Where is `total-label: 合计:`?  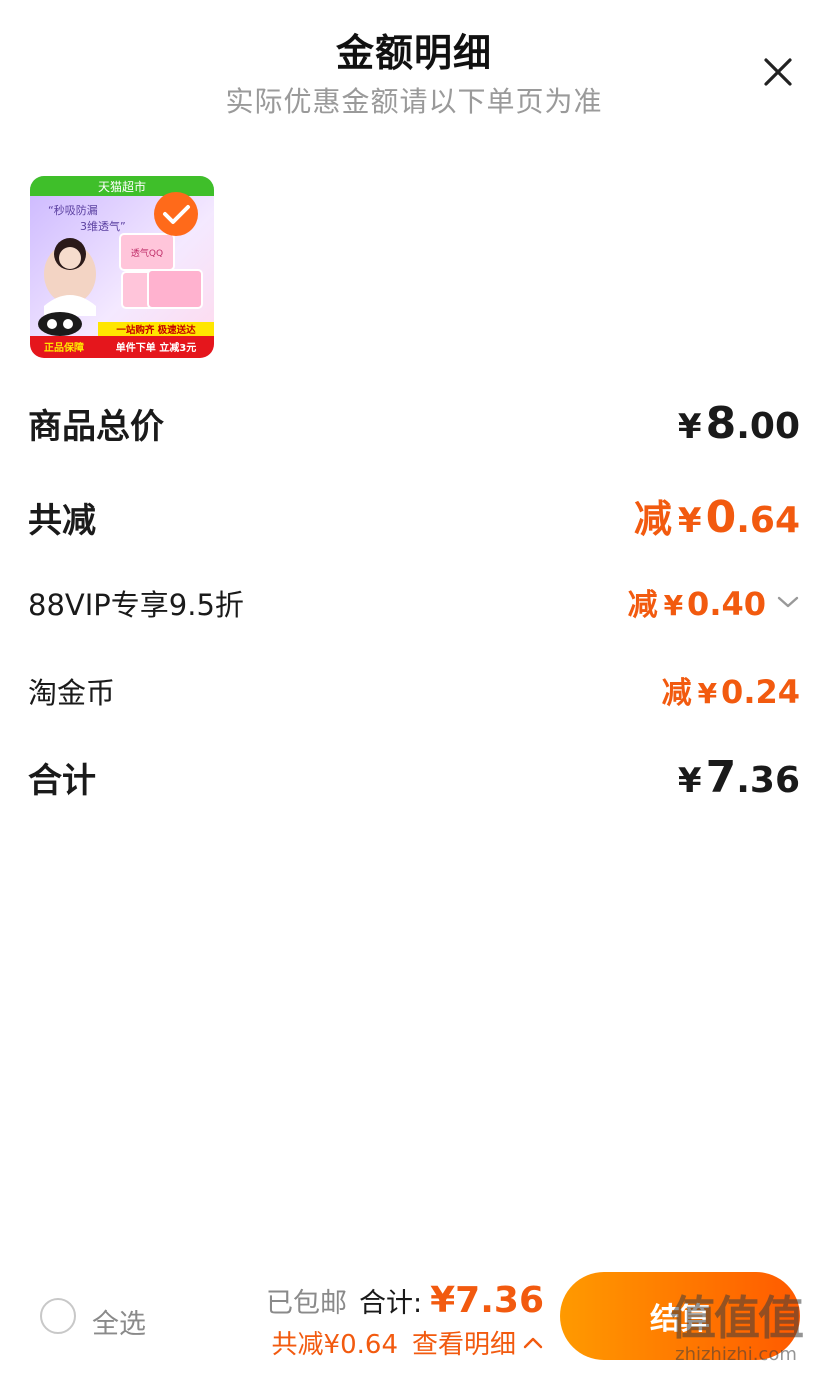 total-label: 合计: is located at coordinates (391, 1303).